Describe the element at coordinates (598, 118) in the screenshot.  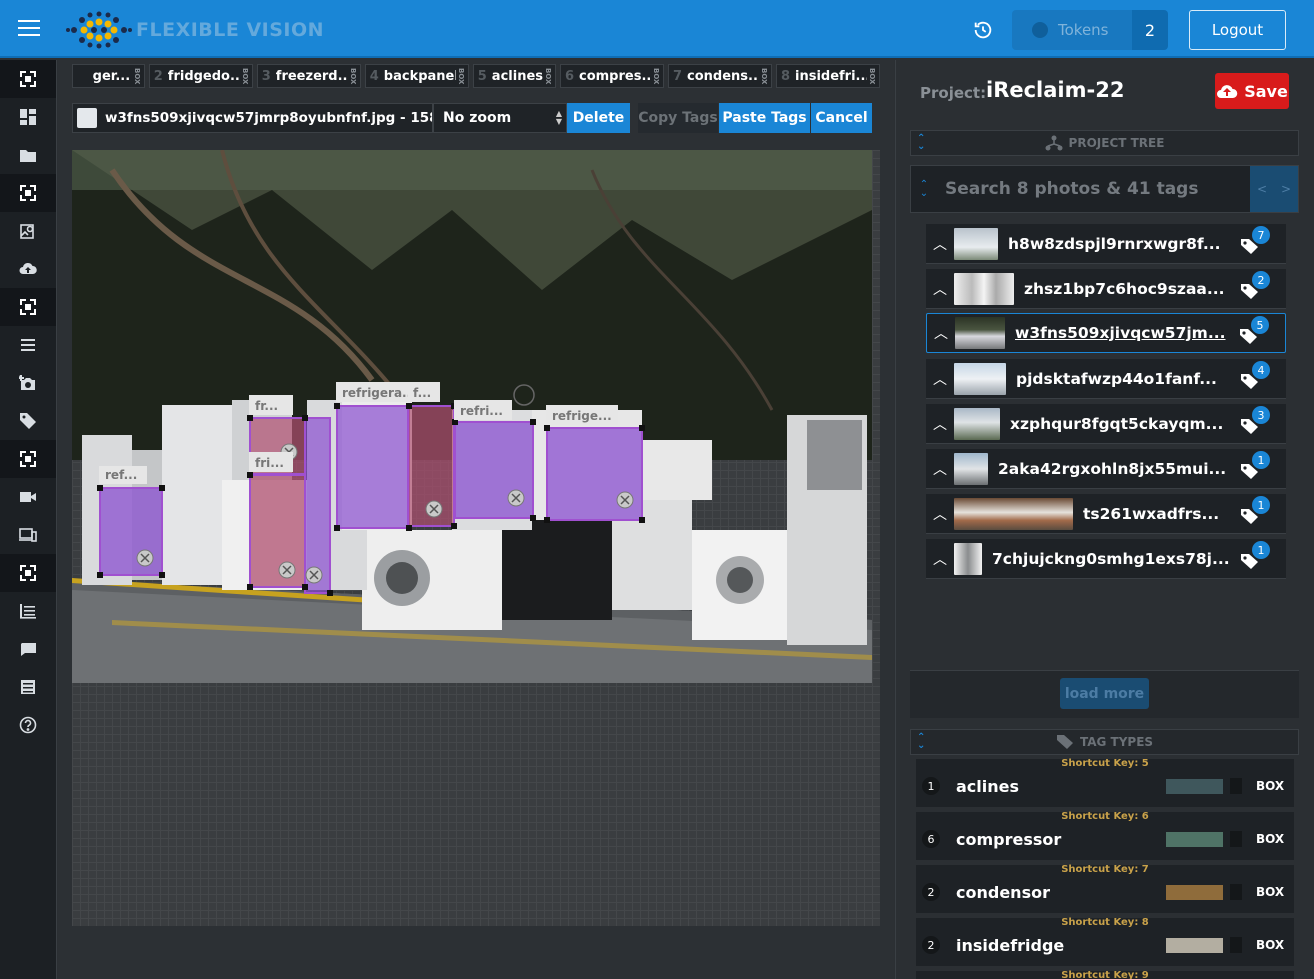
I see `delete-button: Delete` at that location.